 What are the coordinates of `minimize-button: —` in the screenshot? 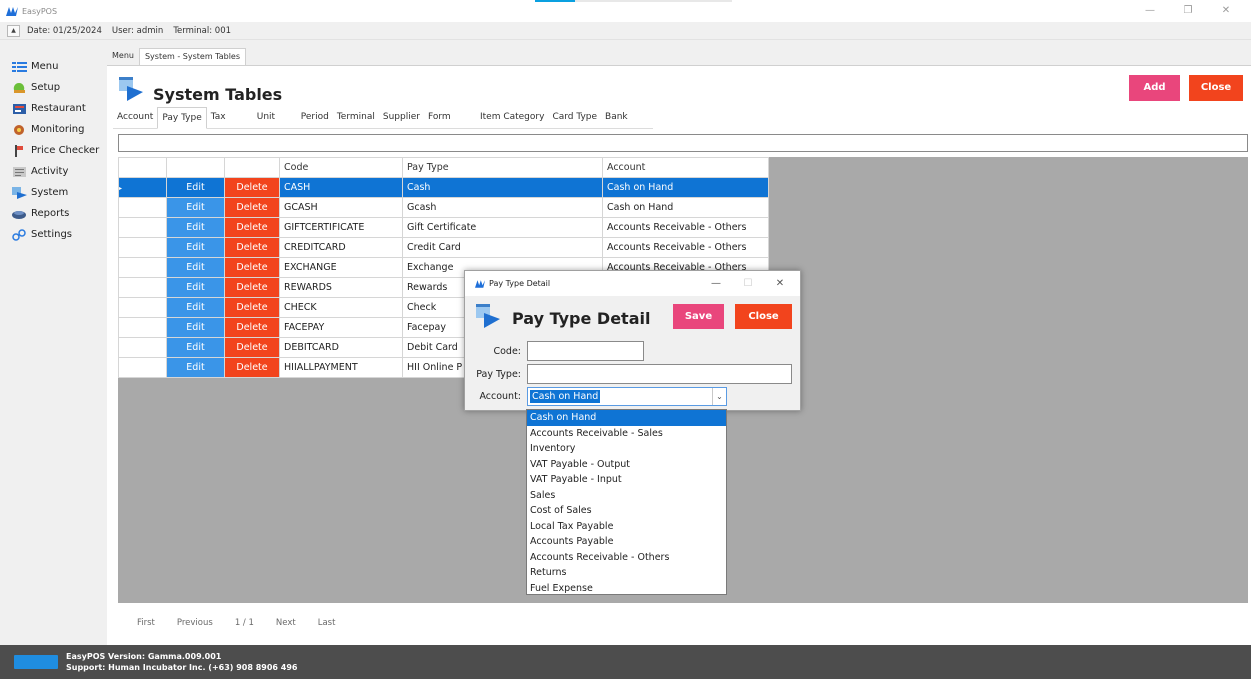 It's located at (1150, 11).